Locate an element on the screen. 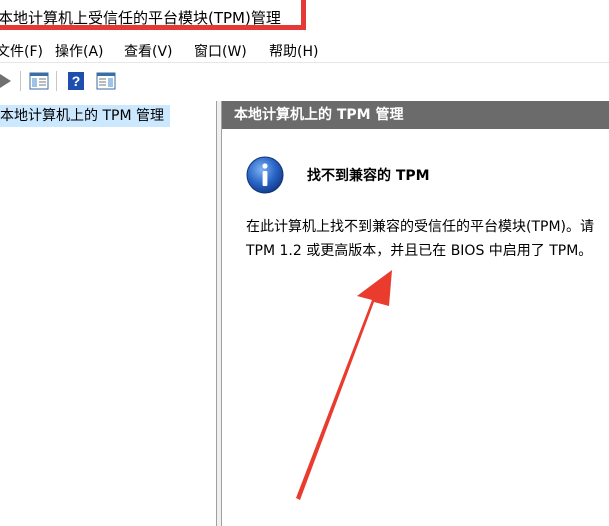  tree-item-tpm-management: 本地计算机上的 TPM 管理 is located at coordinates (85, 116).